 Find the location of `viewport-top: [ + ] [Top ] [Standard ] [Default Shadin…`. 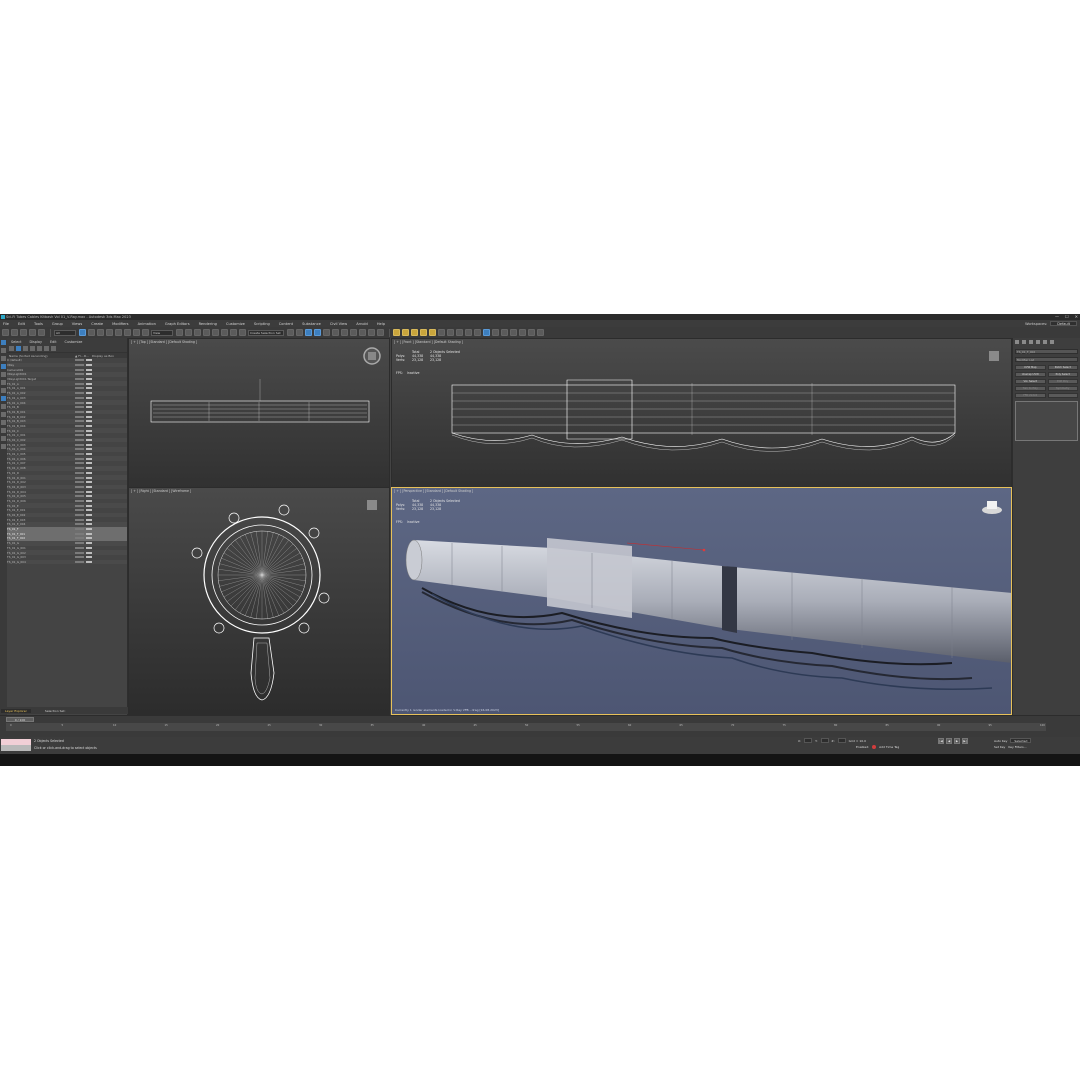

viewport-top: [ + ] [Top ] [Standard ] [Default Shadin… is located at coordinates (259, 419).